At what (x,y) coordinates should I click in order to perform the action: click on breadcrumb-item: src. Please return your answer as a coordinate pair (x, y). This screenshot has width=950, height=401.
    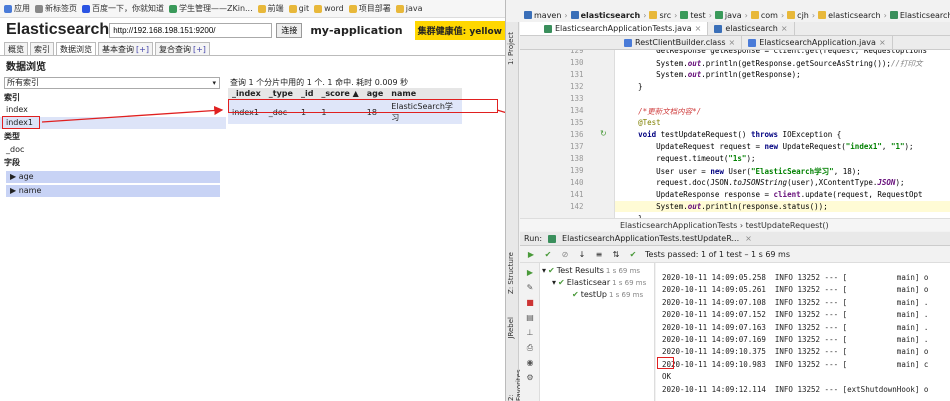
    Looking at the image, I should click on (660, 15).